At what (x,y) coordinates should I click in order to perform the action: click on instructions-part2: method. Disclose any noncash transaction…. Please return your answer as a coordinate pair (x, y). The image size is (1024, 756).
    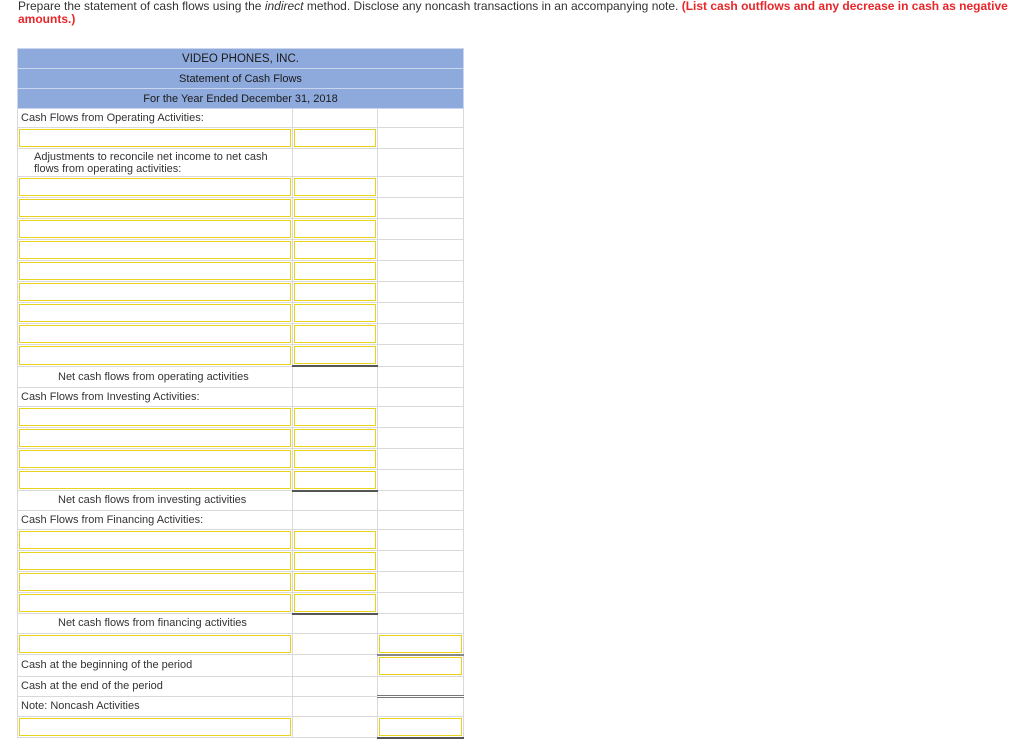
    Looking at the image, I should click on (492, 6).